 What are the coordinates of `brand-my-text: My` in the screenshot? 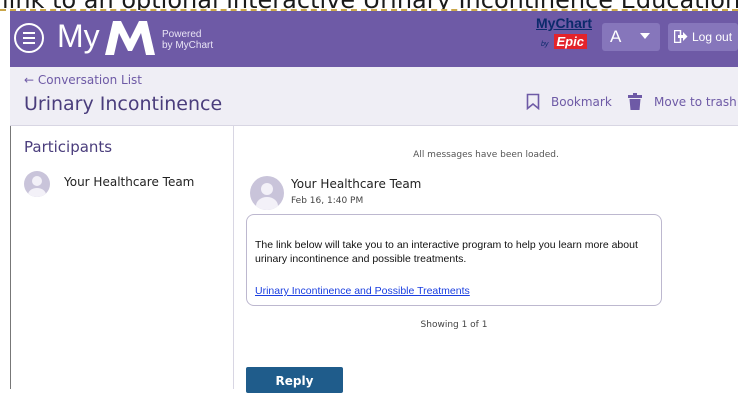 It's located at (78, 36).